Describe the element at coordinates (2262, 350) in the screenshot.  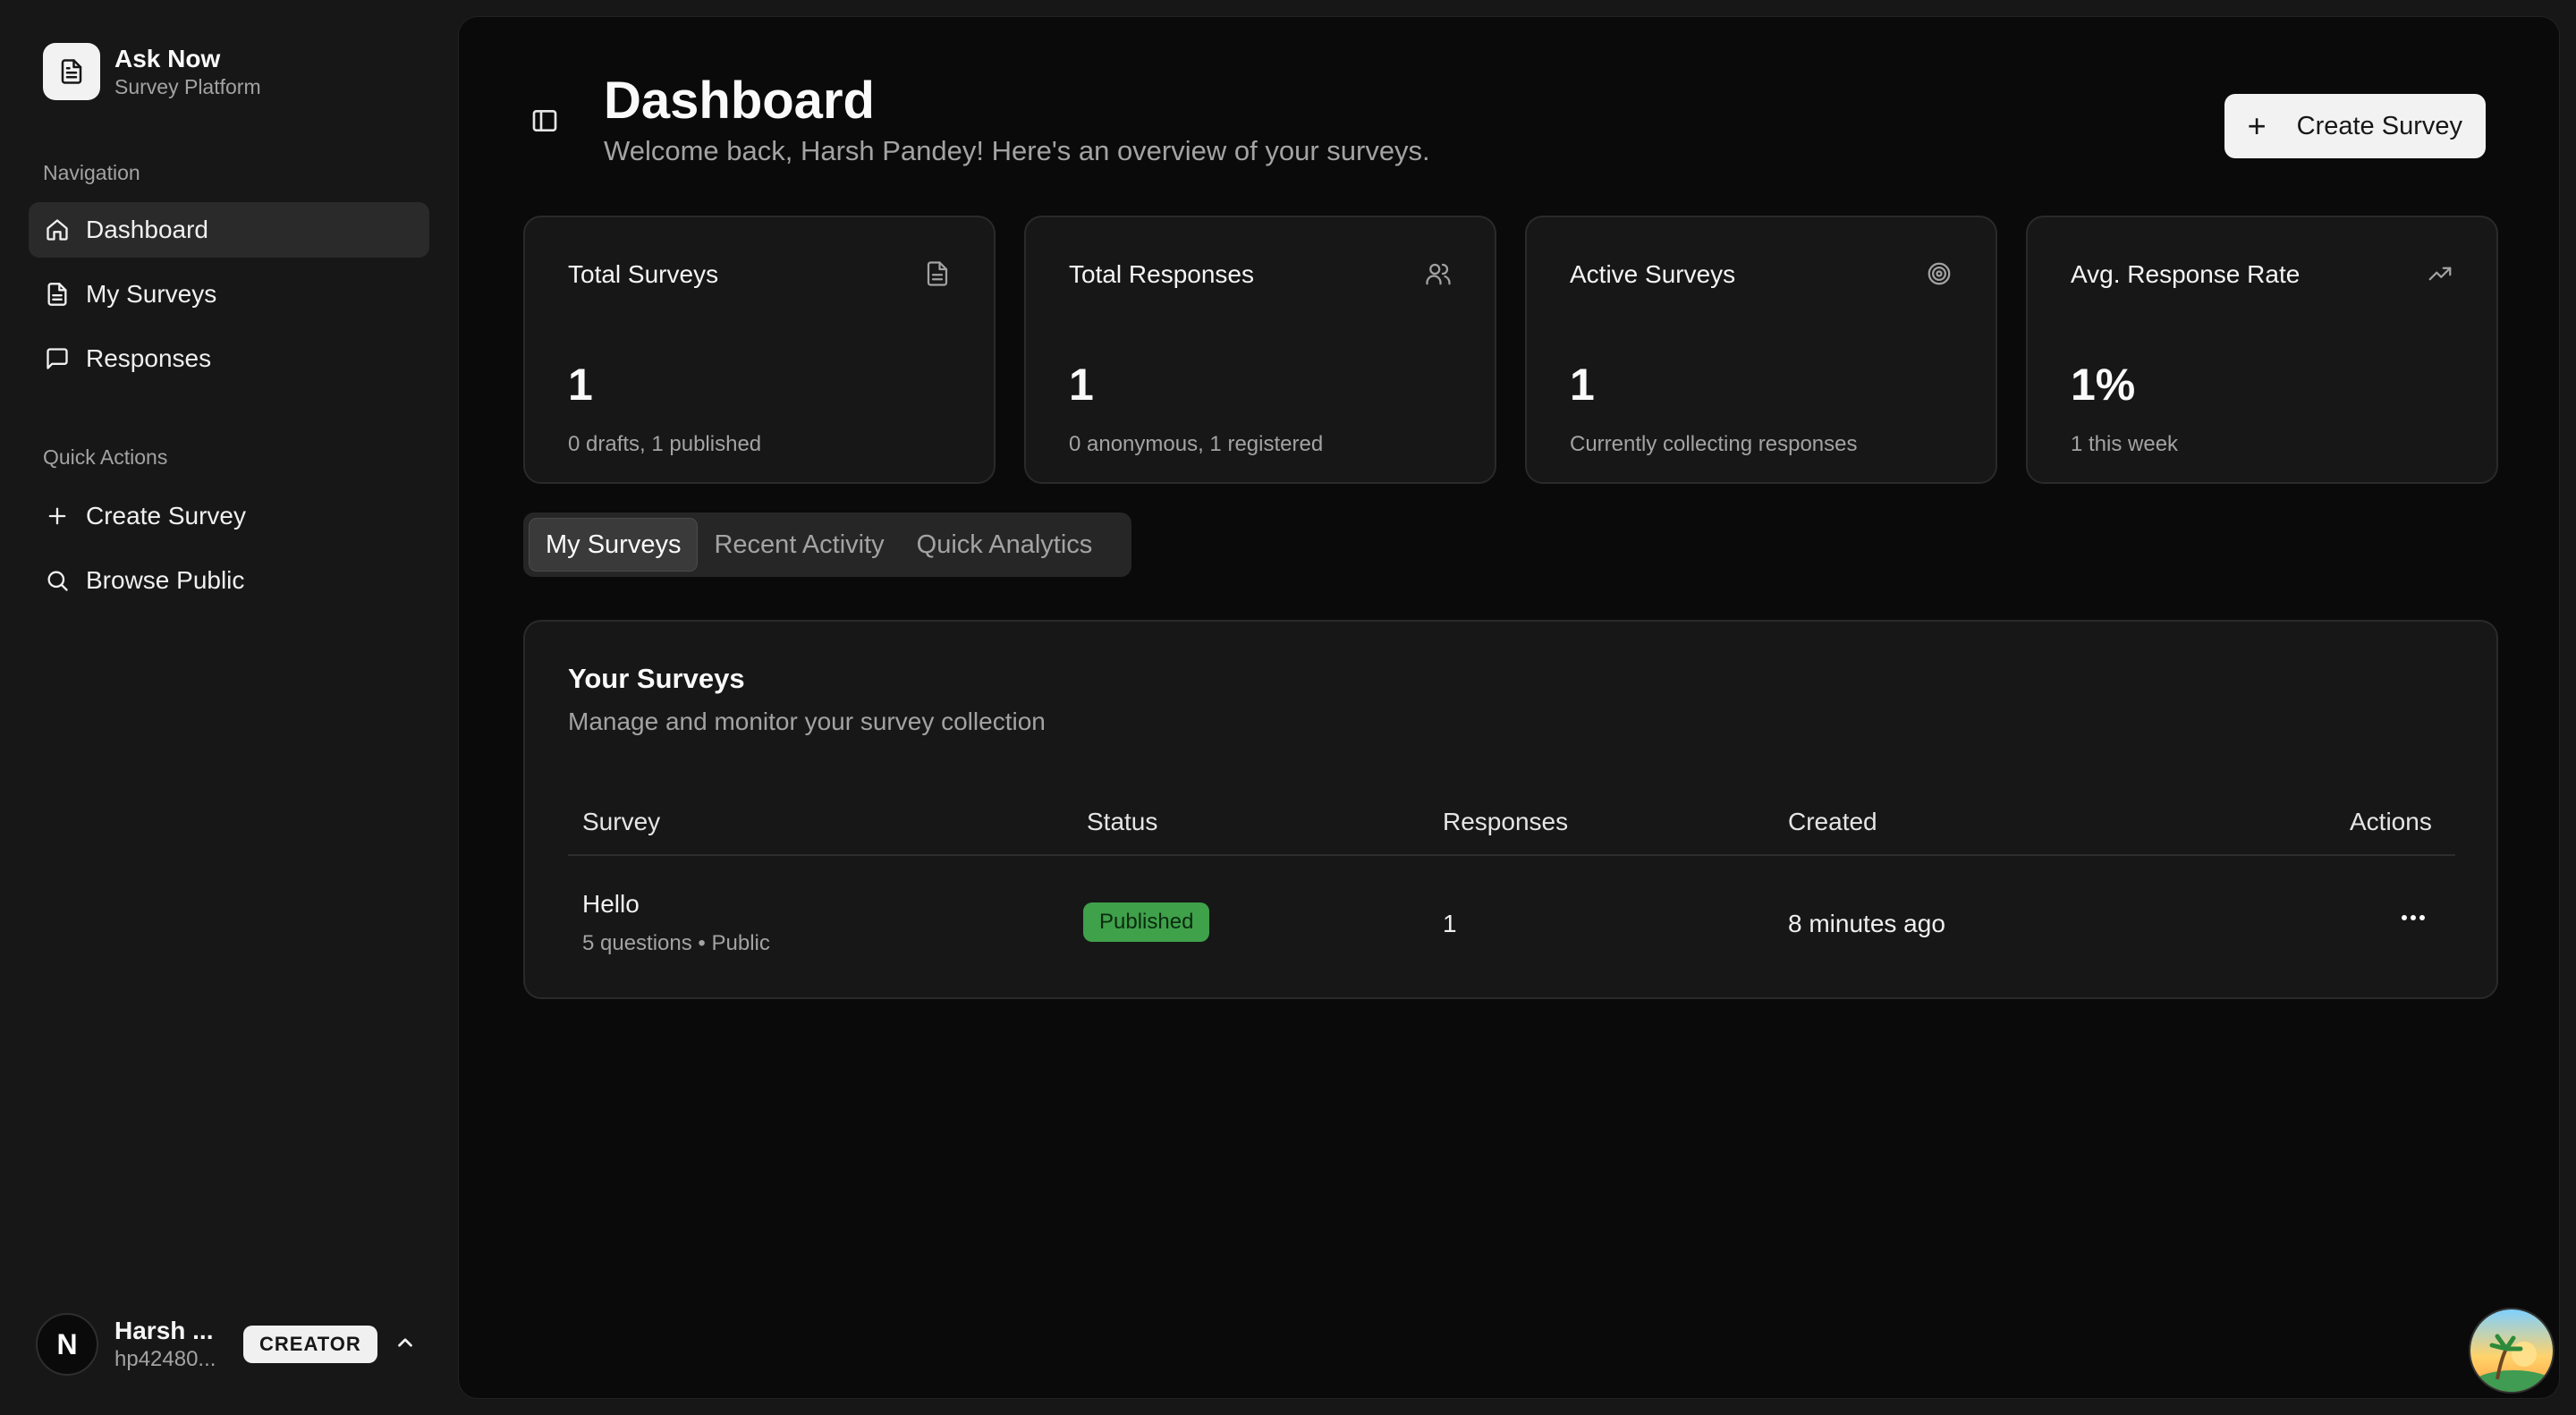
I see `stat-card-avg-response-rate: Avg. Response Rate 1% 1 this week` at that location.